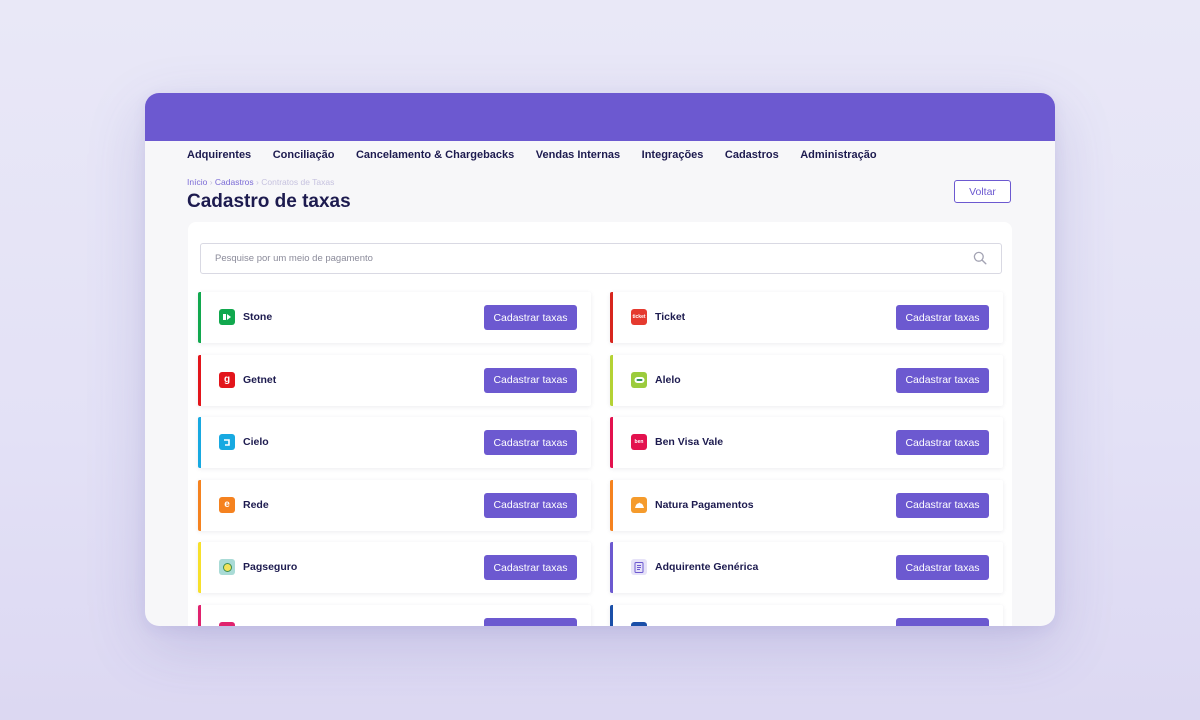 Image resolution: width=1200 pixels, height=720 pixels. Describe the element at coordinates (806, 505) in the screenshot. I see `acquirer-card: Natura Pagamentos Cadastrar taxas` at that location.